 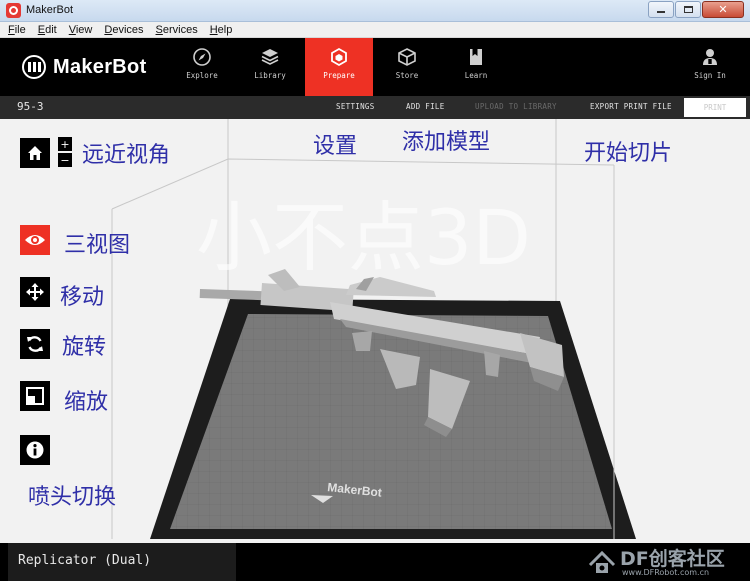 What do you see at coordinates (375, 30) in the screenshot?
I see `menu-bar: File Edit View Devices Services Help` at bounding box center [375, 30].